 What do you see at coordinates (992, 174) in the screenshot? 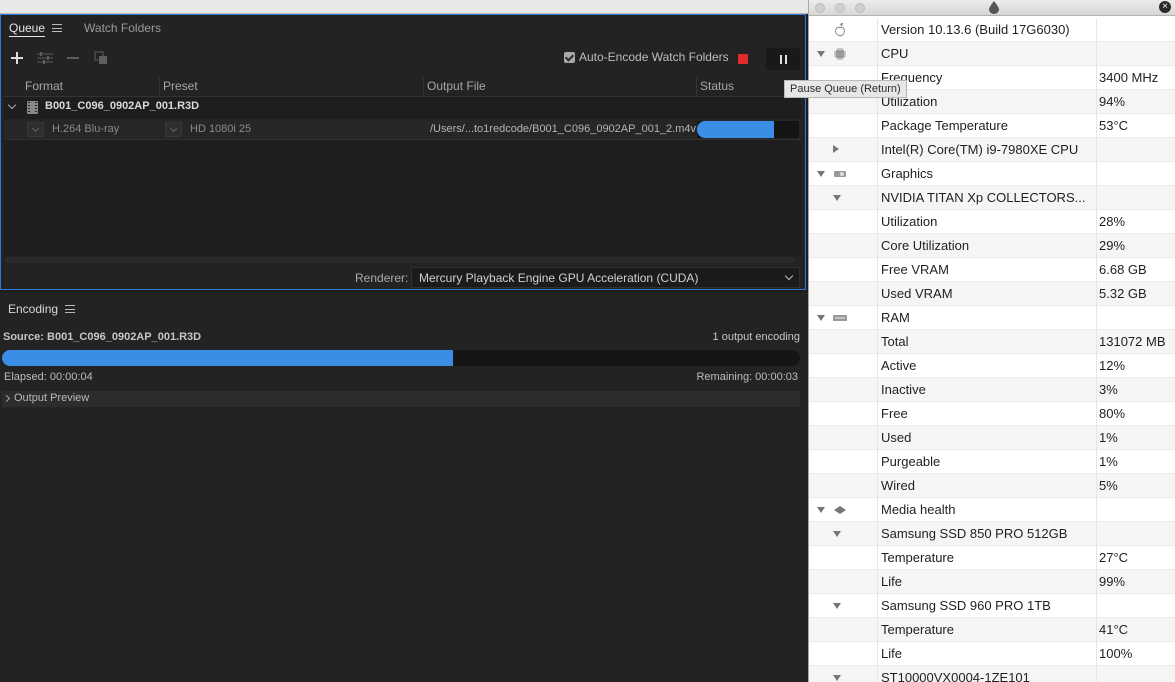
I see `stats-row: Graphics` at bounding box center [992, 174].